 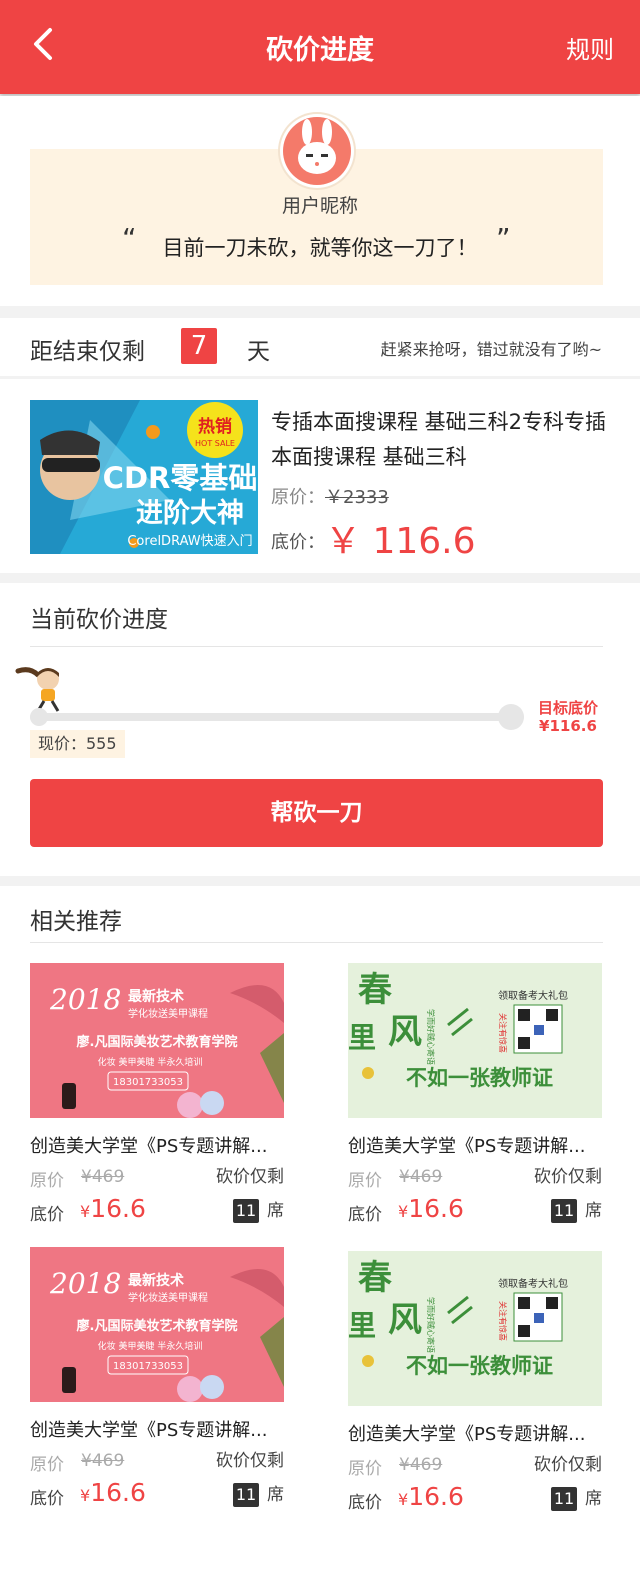 What do you see at coordinates (37, 689) in the screenshot?
I see `runner-girl-icon` at bounding box center [37, 689].